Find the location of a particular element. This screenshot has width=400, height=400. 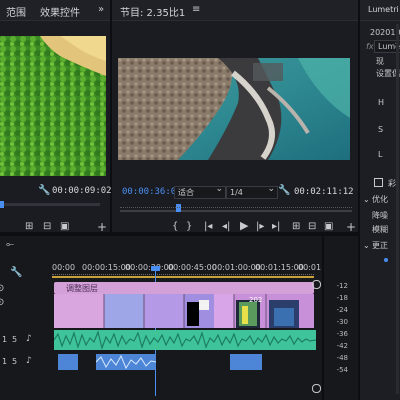

program-video-frame is located at coordinates (234, 109).